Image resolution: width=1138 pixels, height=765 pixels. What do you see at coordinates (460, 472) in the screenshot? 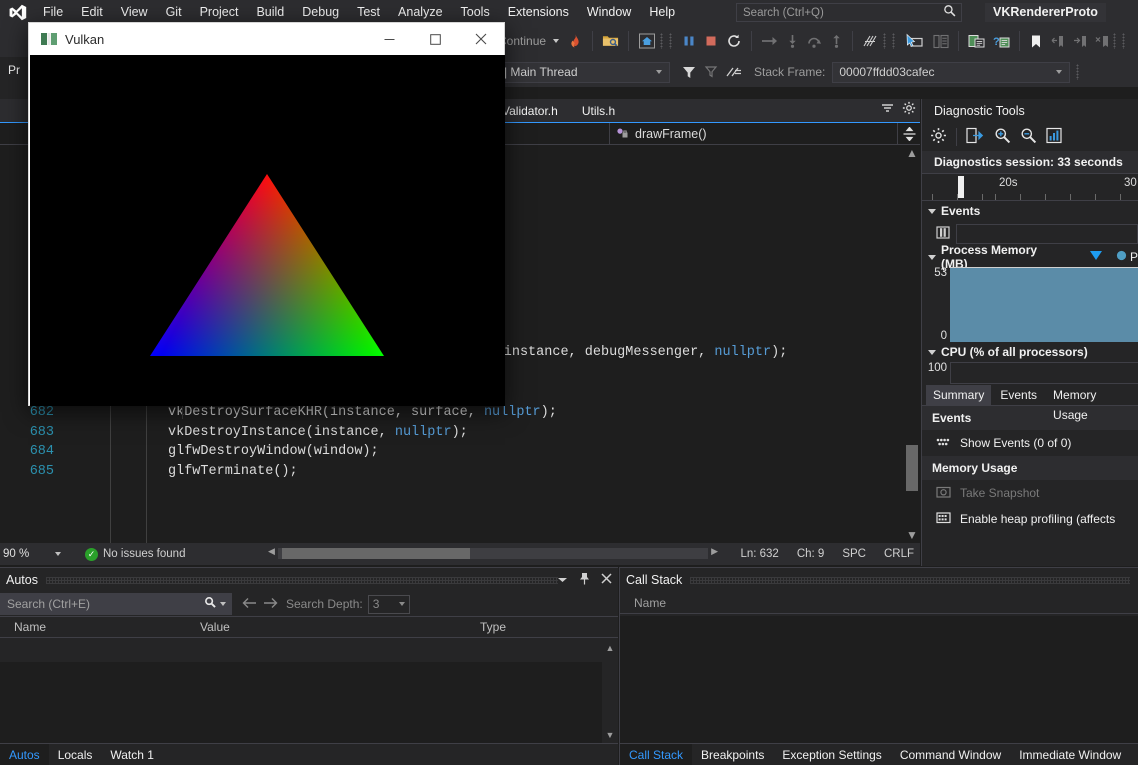
I see `code-line: 685 glfwTerminate();` at bounding box center [460, 472].